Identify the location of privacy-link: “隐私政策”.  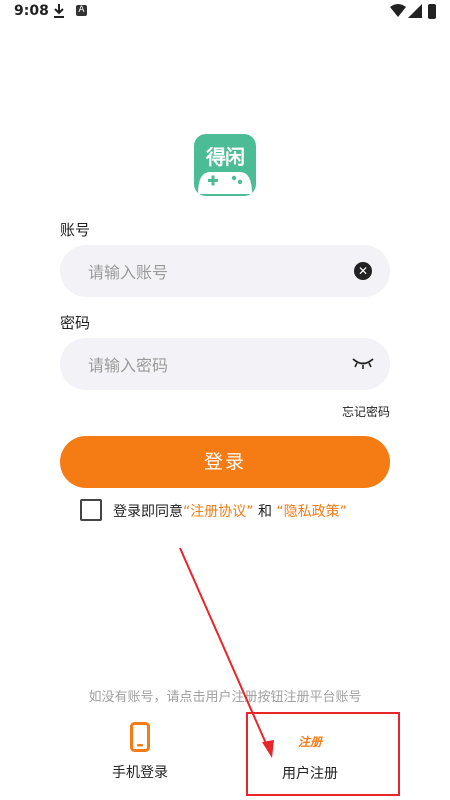
(311, 512).